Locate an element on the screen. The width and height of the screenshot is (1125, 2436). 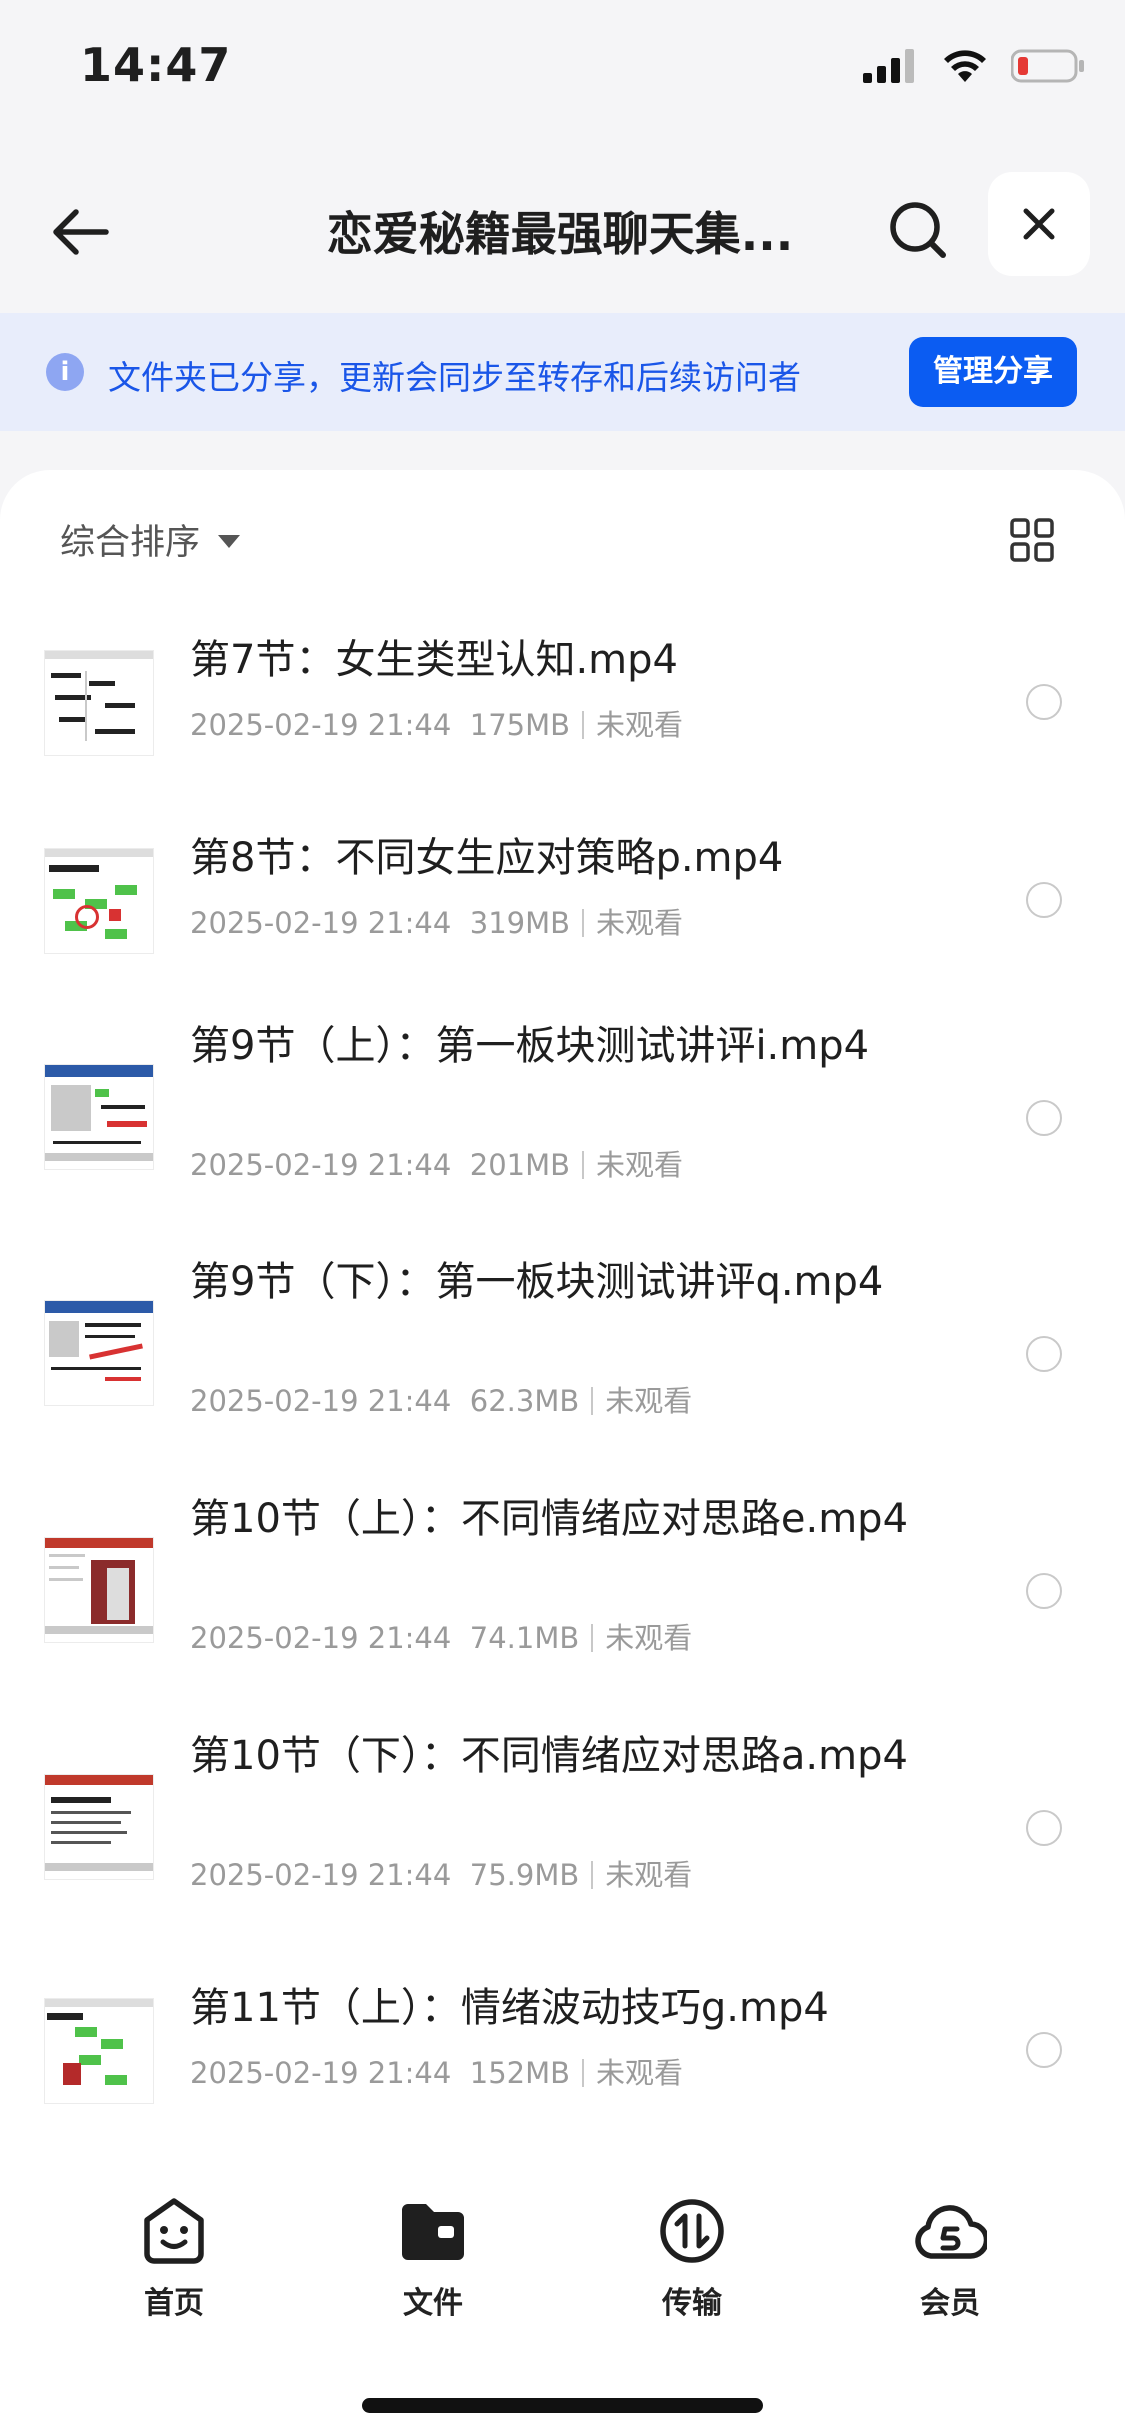
info-icon: i is located at coordinates (65, 372).